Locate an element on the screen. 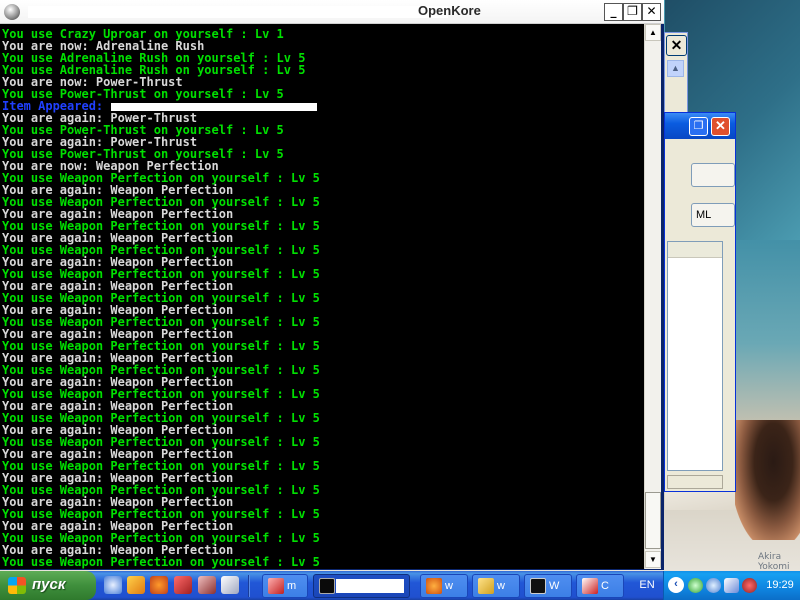 The image size is (800, 600). volume-icon is located at coordinates (731, 585).